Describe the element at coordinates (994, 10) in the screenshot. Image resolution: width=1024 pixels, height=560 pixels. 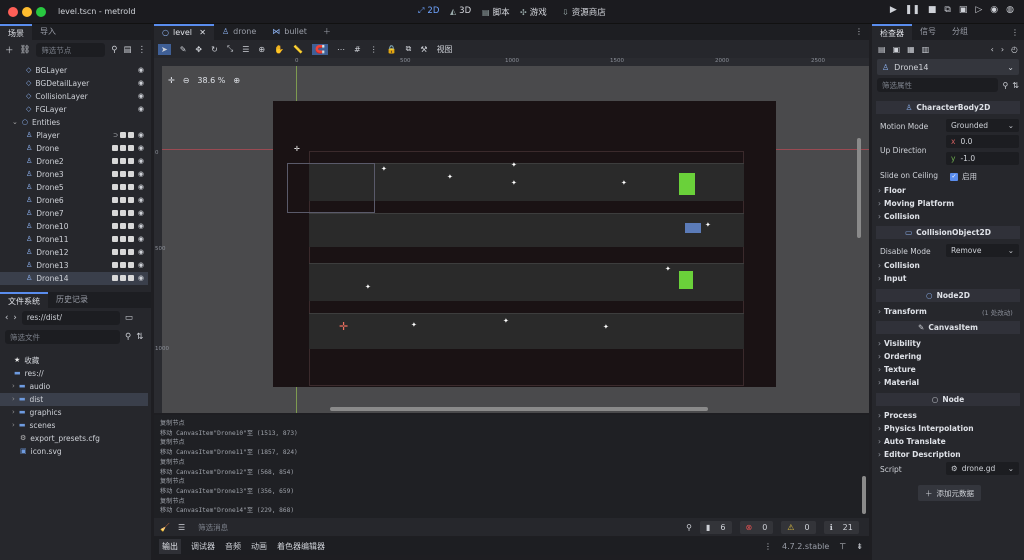
I see `movie-icon: ◉` at that location.